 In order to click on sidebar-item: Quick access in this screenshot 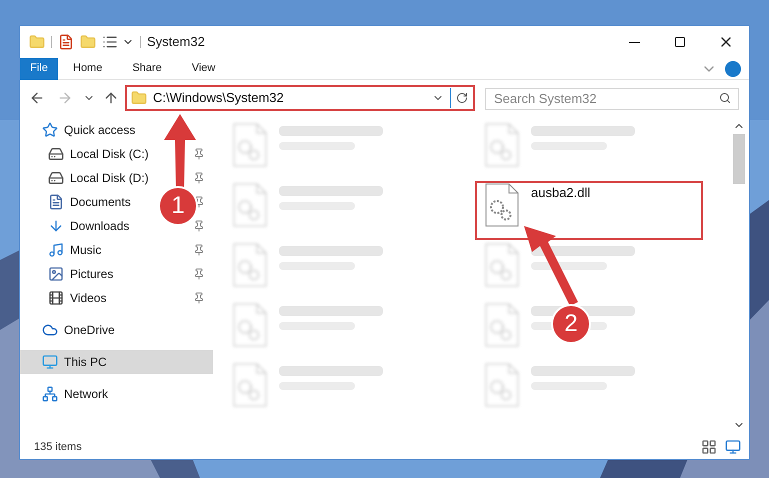, I will do `click(116, 130)`.